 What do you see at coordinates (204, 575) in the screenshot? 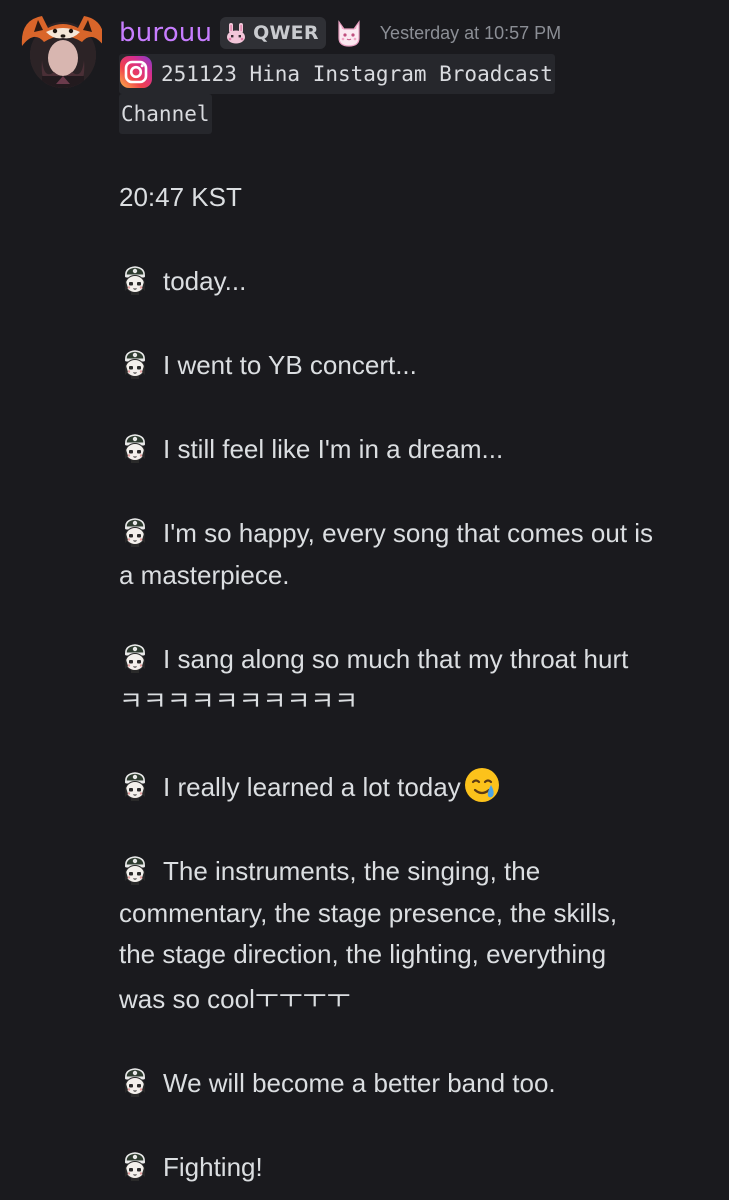
I see `post-continuation: a masterpiece.` at bounding box center [204, 575].